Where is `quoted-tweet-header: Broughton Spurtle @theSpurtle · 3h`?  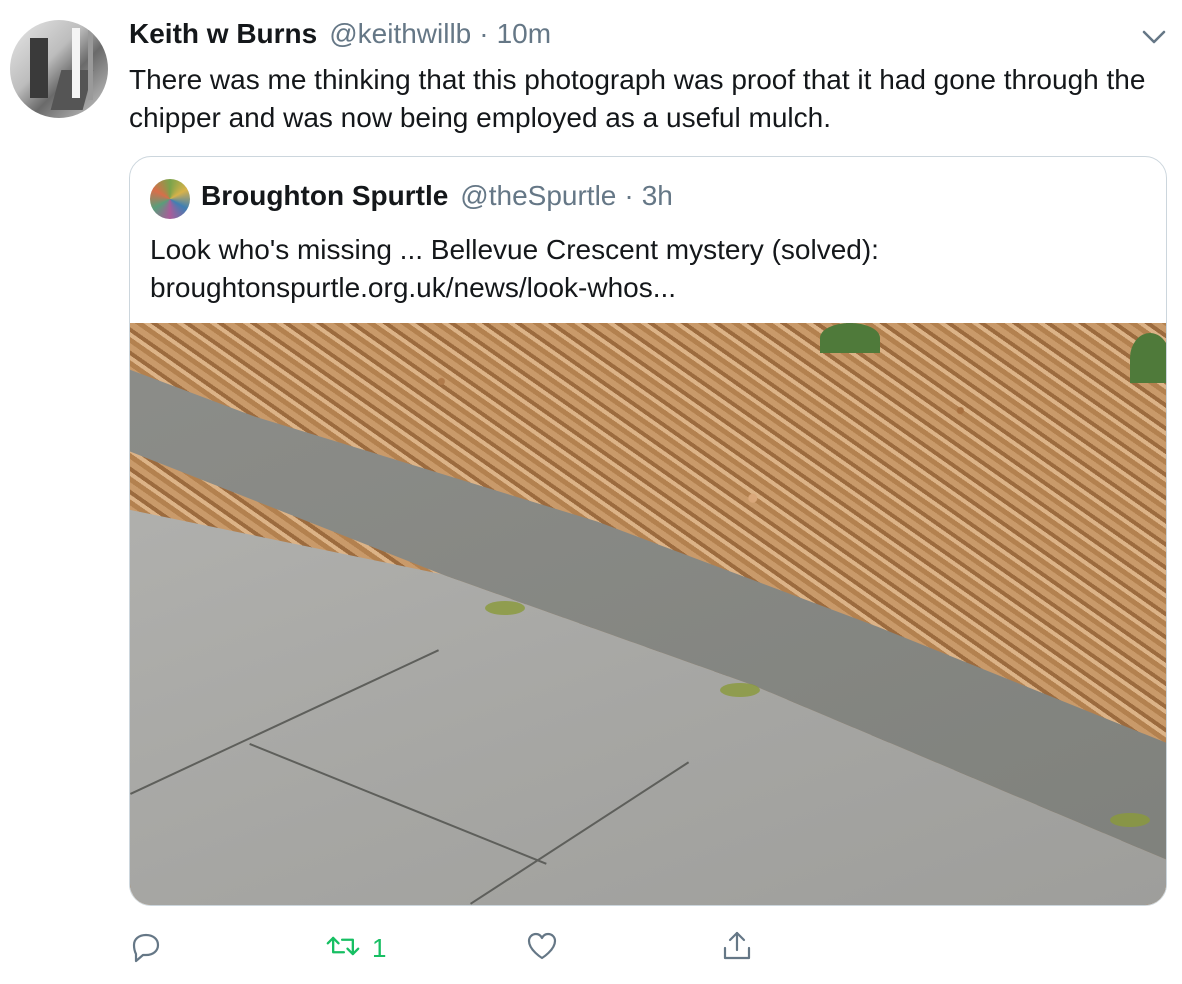 quoted-tweet-header: Broughton Spurtle @theSpurtle · 3h is located at coordinates (437, 196).